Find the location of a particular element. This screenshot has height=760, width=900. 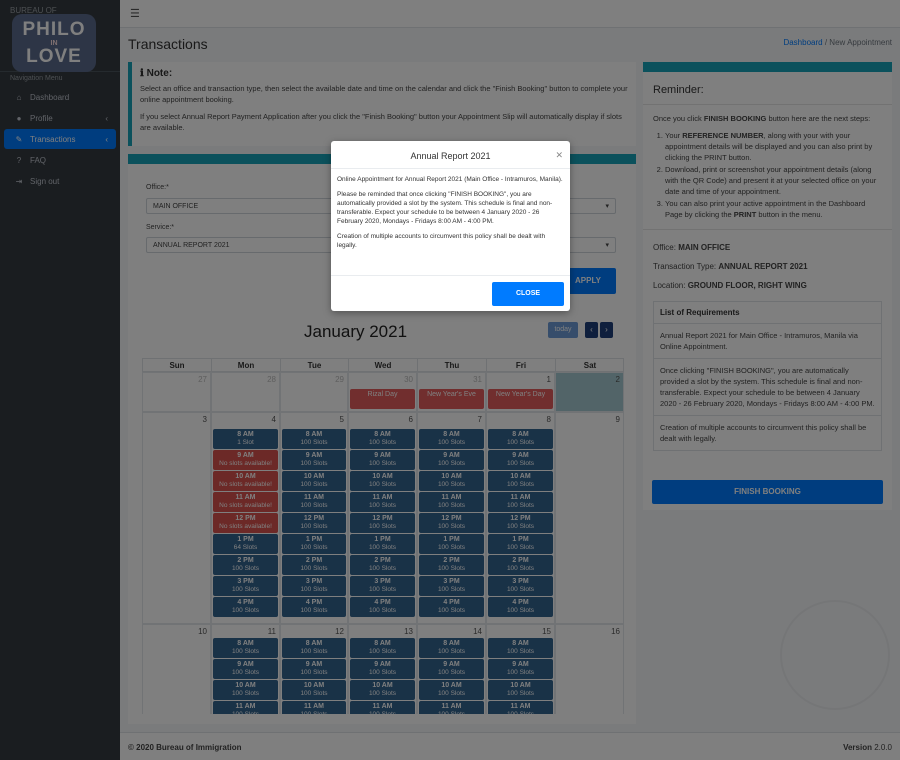

modal-footer: CLOSE is located at coordinates (450, 293).